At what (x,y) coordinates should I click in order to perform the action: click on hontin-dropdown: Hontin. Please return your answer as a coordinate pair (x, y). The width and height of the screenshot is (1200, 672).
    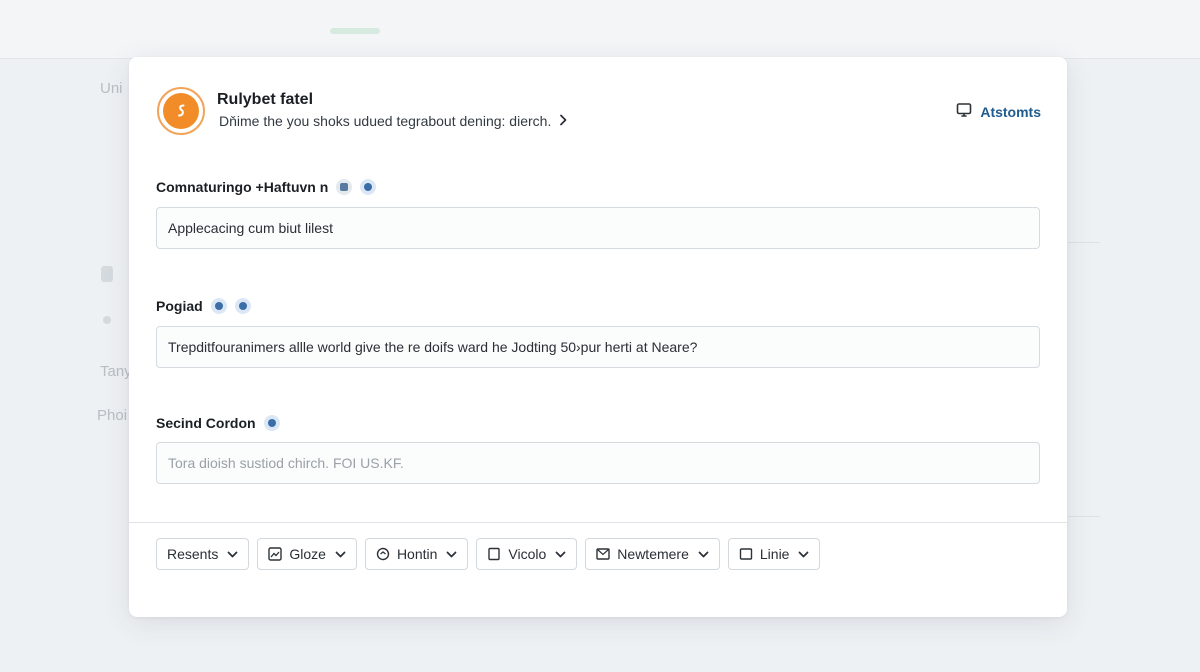
    Looking at the image, I should click on (416, 554).